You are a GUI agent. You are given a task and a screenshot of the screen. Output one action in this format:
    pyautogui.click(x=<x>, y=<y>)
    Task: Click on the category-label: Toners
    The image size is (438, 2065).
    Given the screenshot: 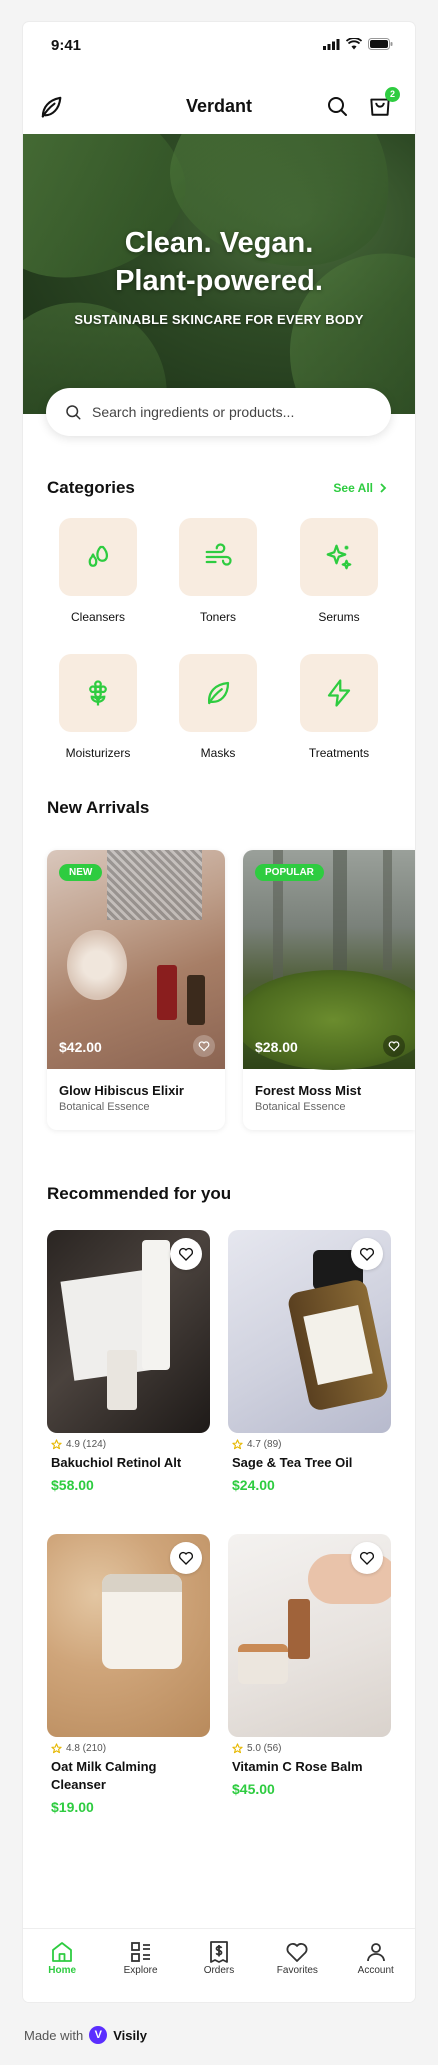 What is the action you would take?
    pyautogui.click(x=218, y=617)
    